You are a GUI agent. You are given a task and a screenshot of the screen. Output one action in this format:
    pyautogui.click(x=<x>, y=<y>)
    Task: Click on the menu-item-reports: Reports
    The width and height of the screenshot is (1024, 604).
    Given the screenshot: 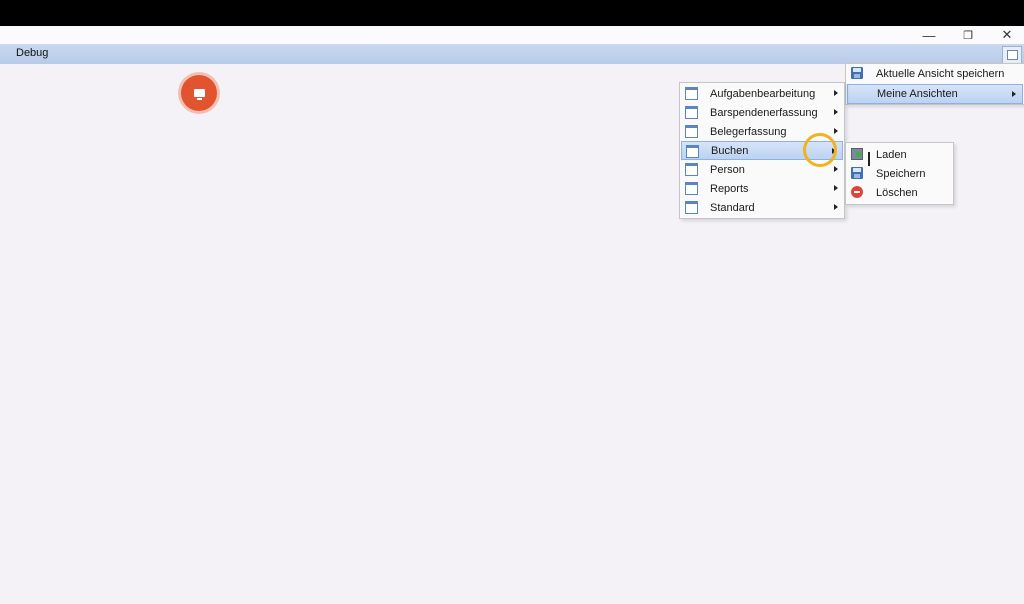 What is the action you would take?
    pyautogui.click(x=762, y=188)
    